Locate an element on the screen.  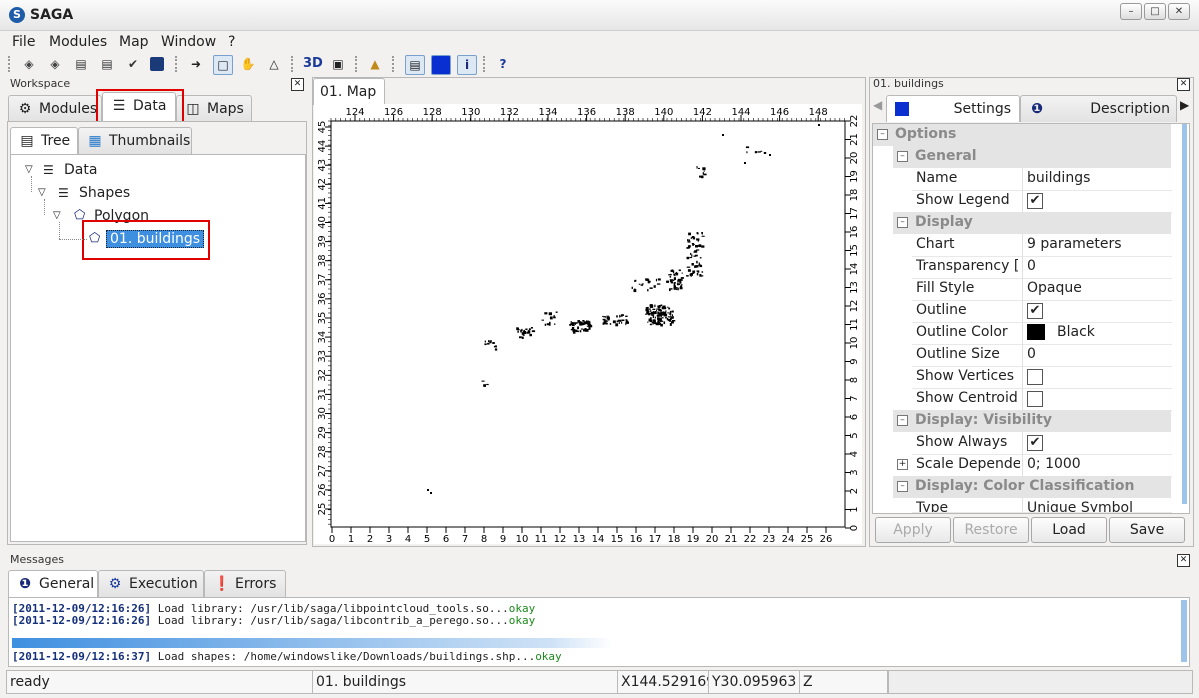
zoom-icon: □ is located at coordinates (223, 65).